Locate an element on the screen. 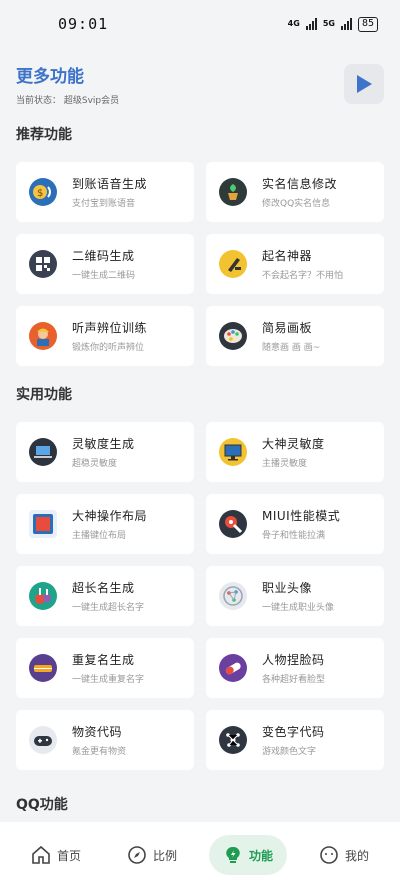 The width and height of the screenshot is (400, 888). network-5g-label: 5G is located at coordinates (328, 23).